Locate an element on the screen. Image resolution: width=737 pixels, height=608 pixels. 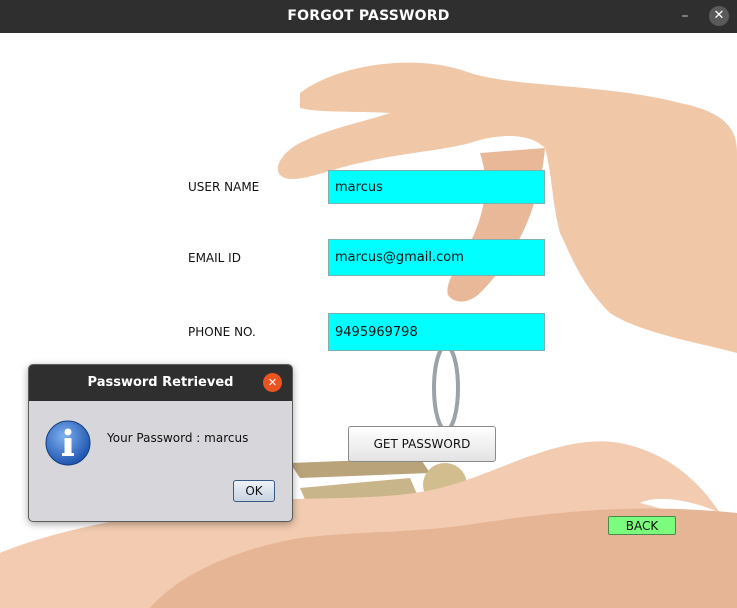
window-titlebar: FORGOT PASSWORD – ✕ is located at coordinates (368, 16).